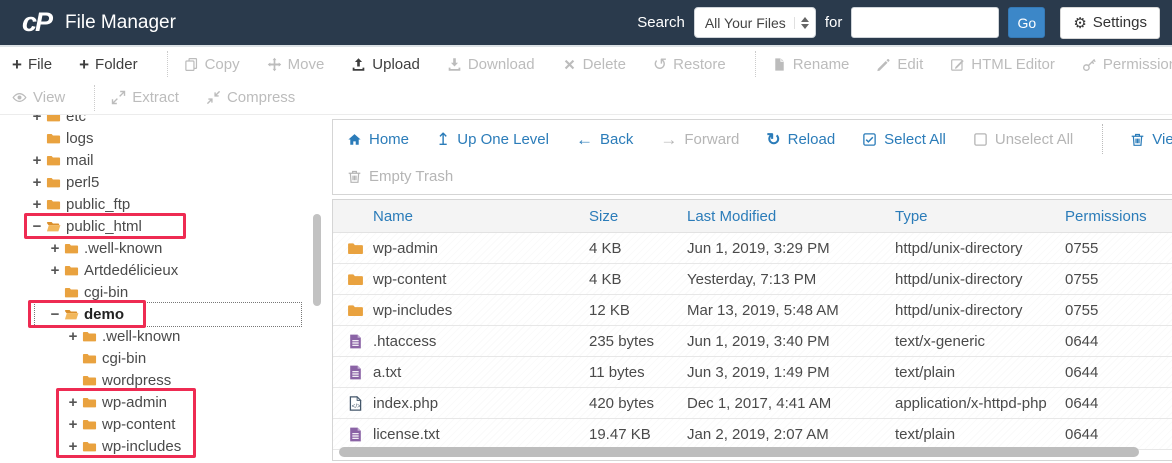  I want to click on tree-item-wp-admin: + wp-admin, so click(165, 402).